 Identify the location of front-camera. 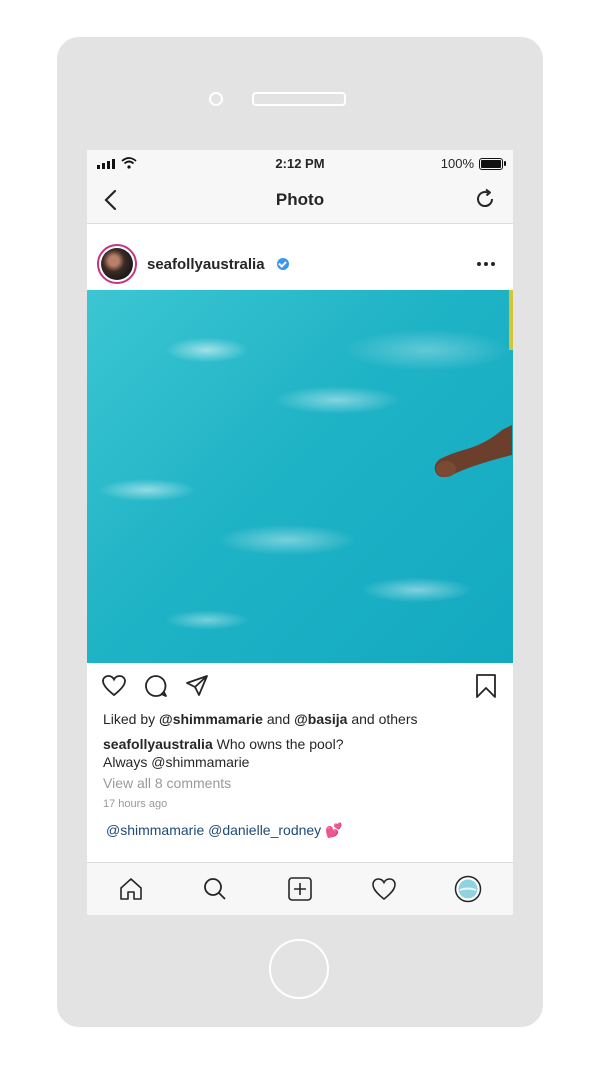
(216, 99).